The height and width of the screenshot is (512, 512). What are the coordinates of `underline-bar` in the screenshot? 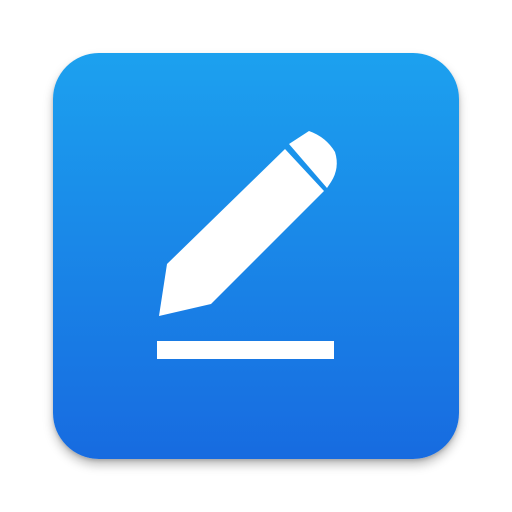 It's located at (245, 350).